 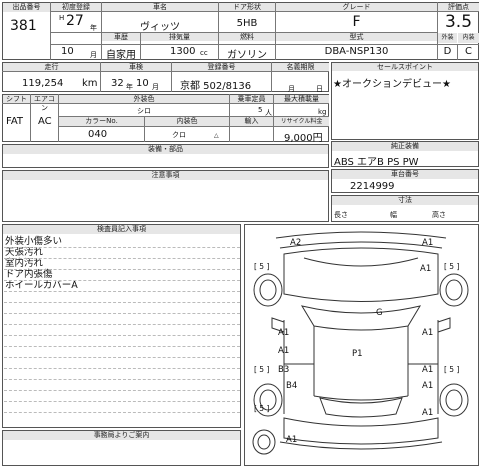 What do you see at coordinates (75, 21) in the screenshot?
I see `year-number: 27` at bounding box center [75, 21].